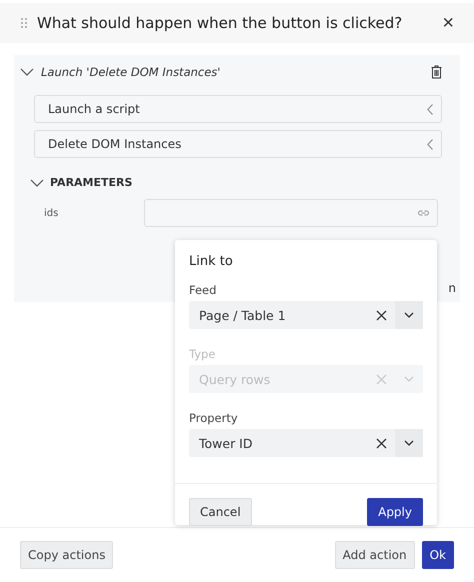 This screenshot has width=474, height=582. Describe the element at coordinates (214, 418) in the screenshot. I see `field-label: Property` at that location.